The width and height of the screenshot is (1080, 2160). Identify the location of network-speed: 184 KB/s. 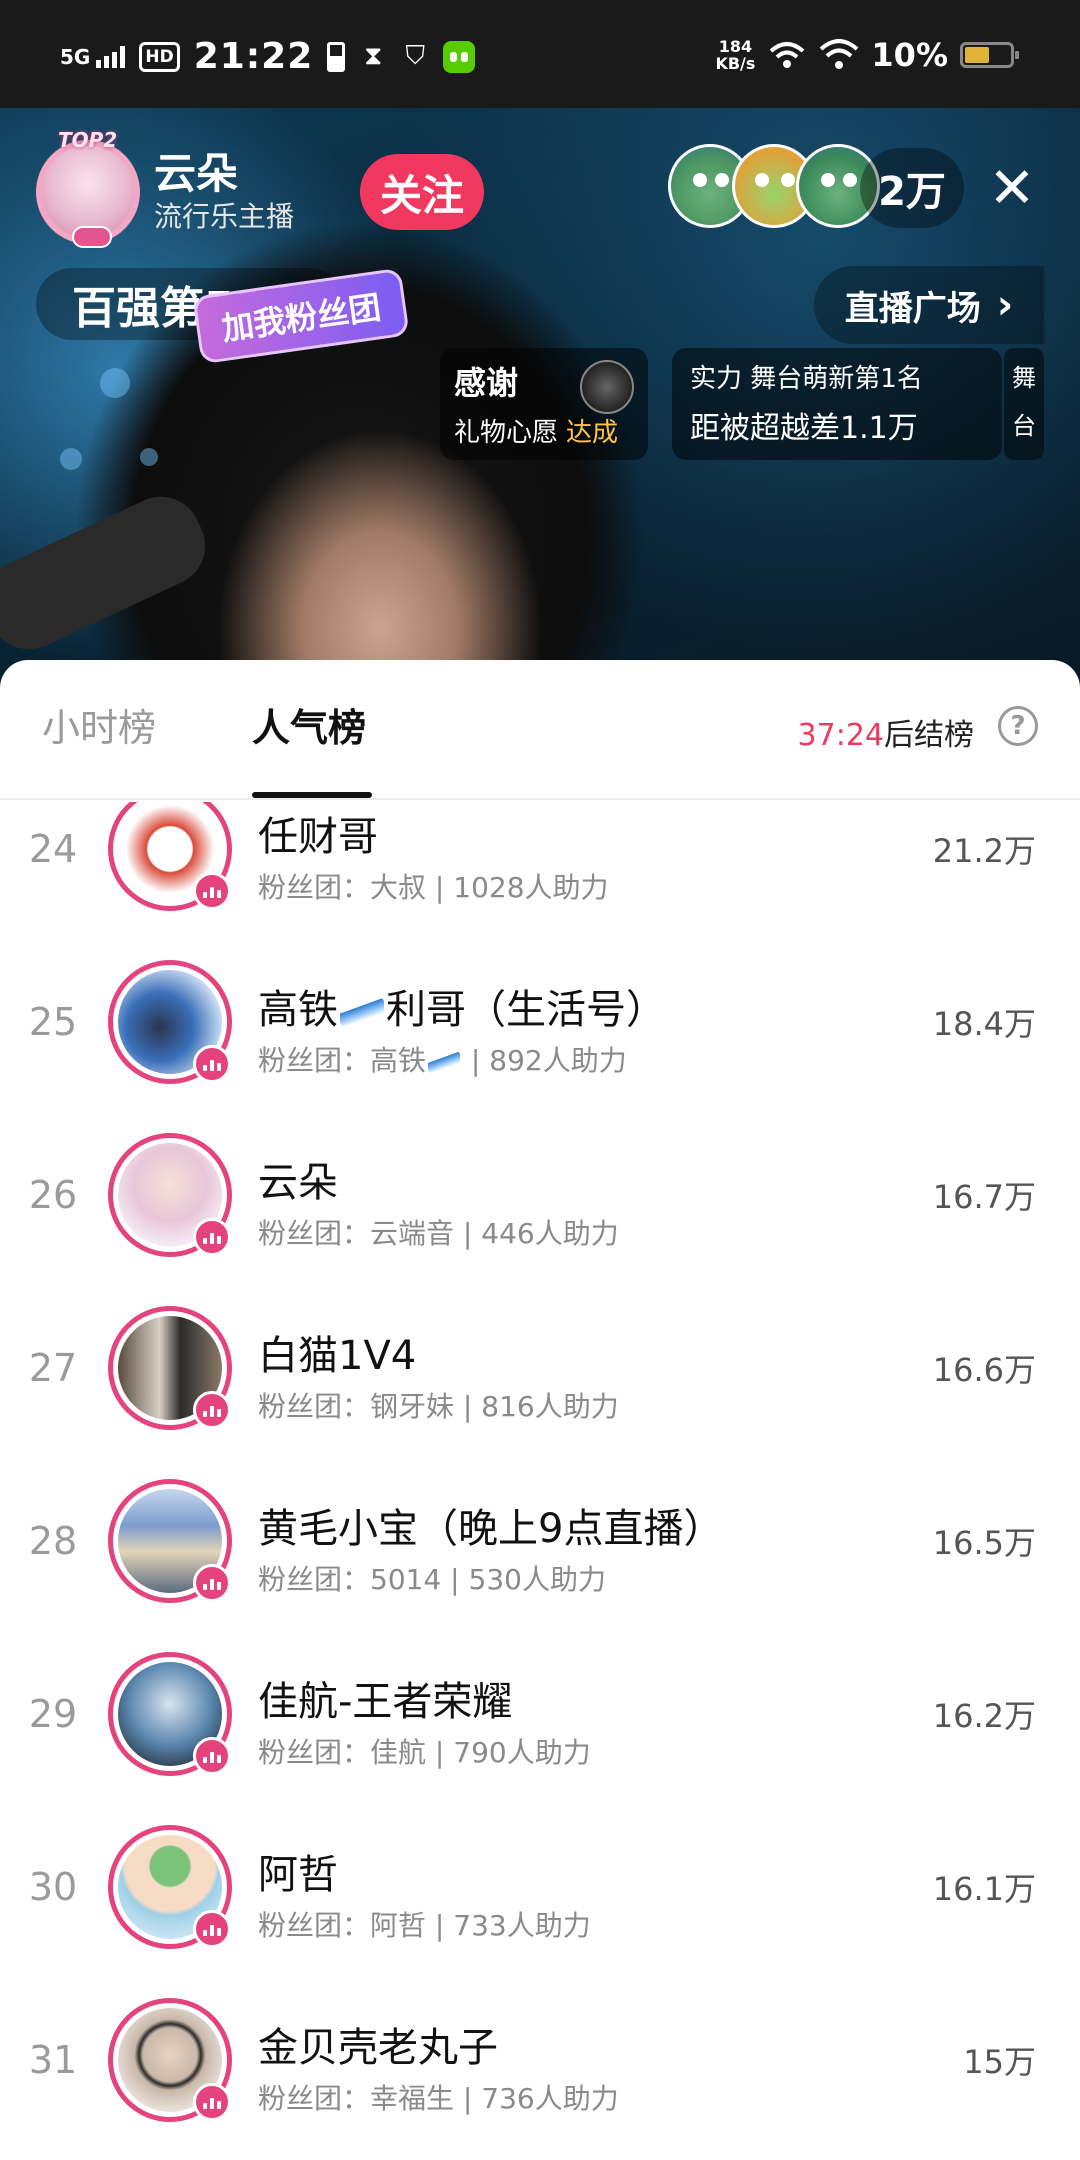
(735, 55).